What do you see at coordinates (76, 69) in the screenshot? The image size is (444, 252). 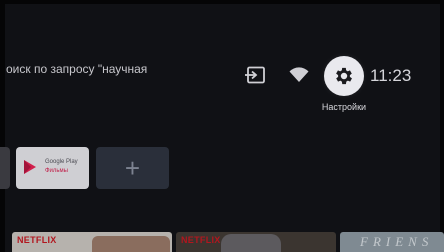 I see `search-suggestion: оиск по запросу "научная` at bounding box center [76, 69].